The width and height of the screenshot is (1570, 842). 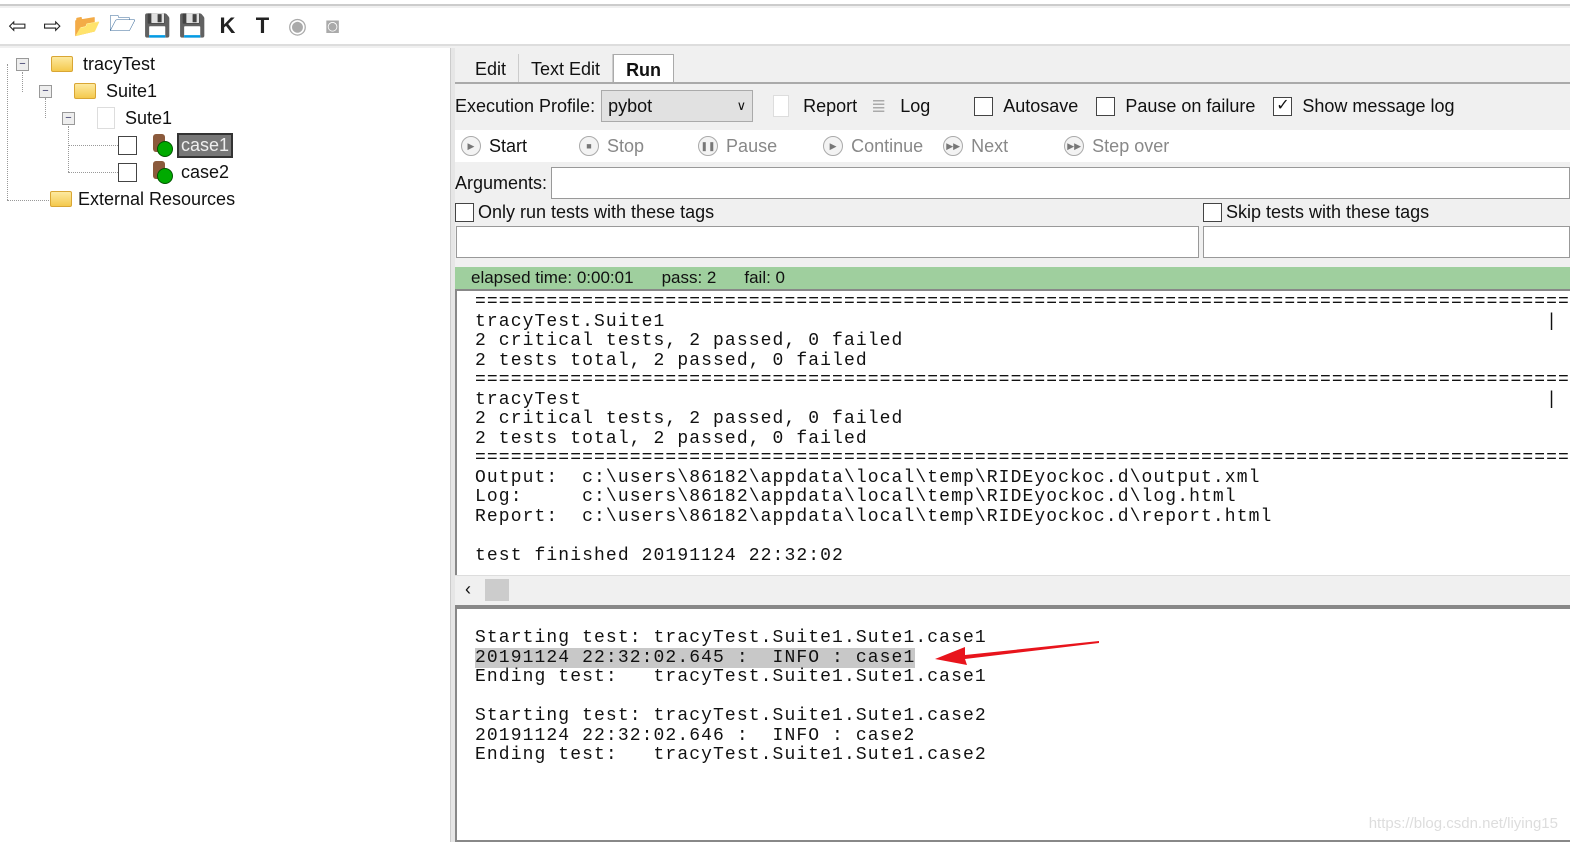 What do you see at coordinates (85, 64) in the screenshot?
I see `tree-node-project: − tracyTest` at bounding box center [85, 64].